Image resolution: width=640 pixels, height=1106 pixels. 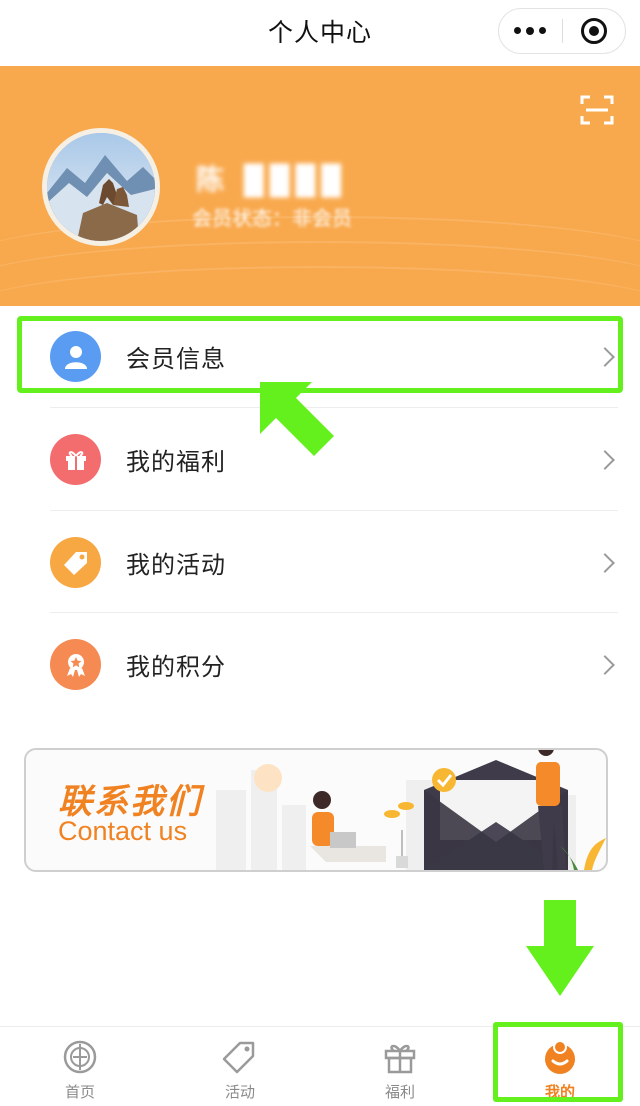 I want to click on avatar-wolf-image, so click(x=101, y=187).